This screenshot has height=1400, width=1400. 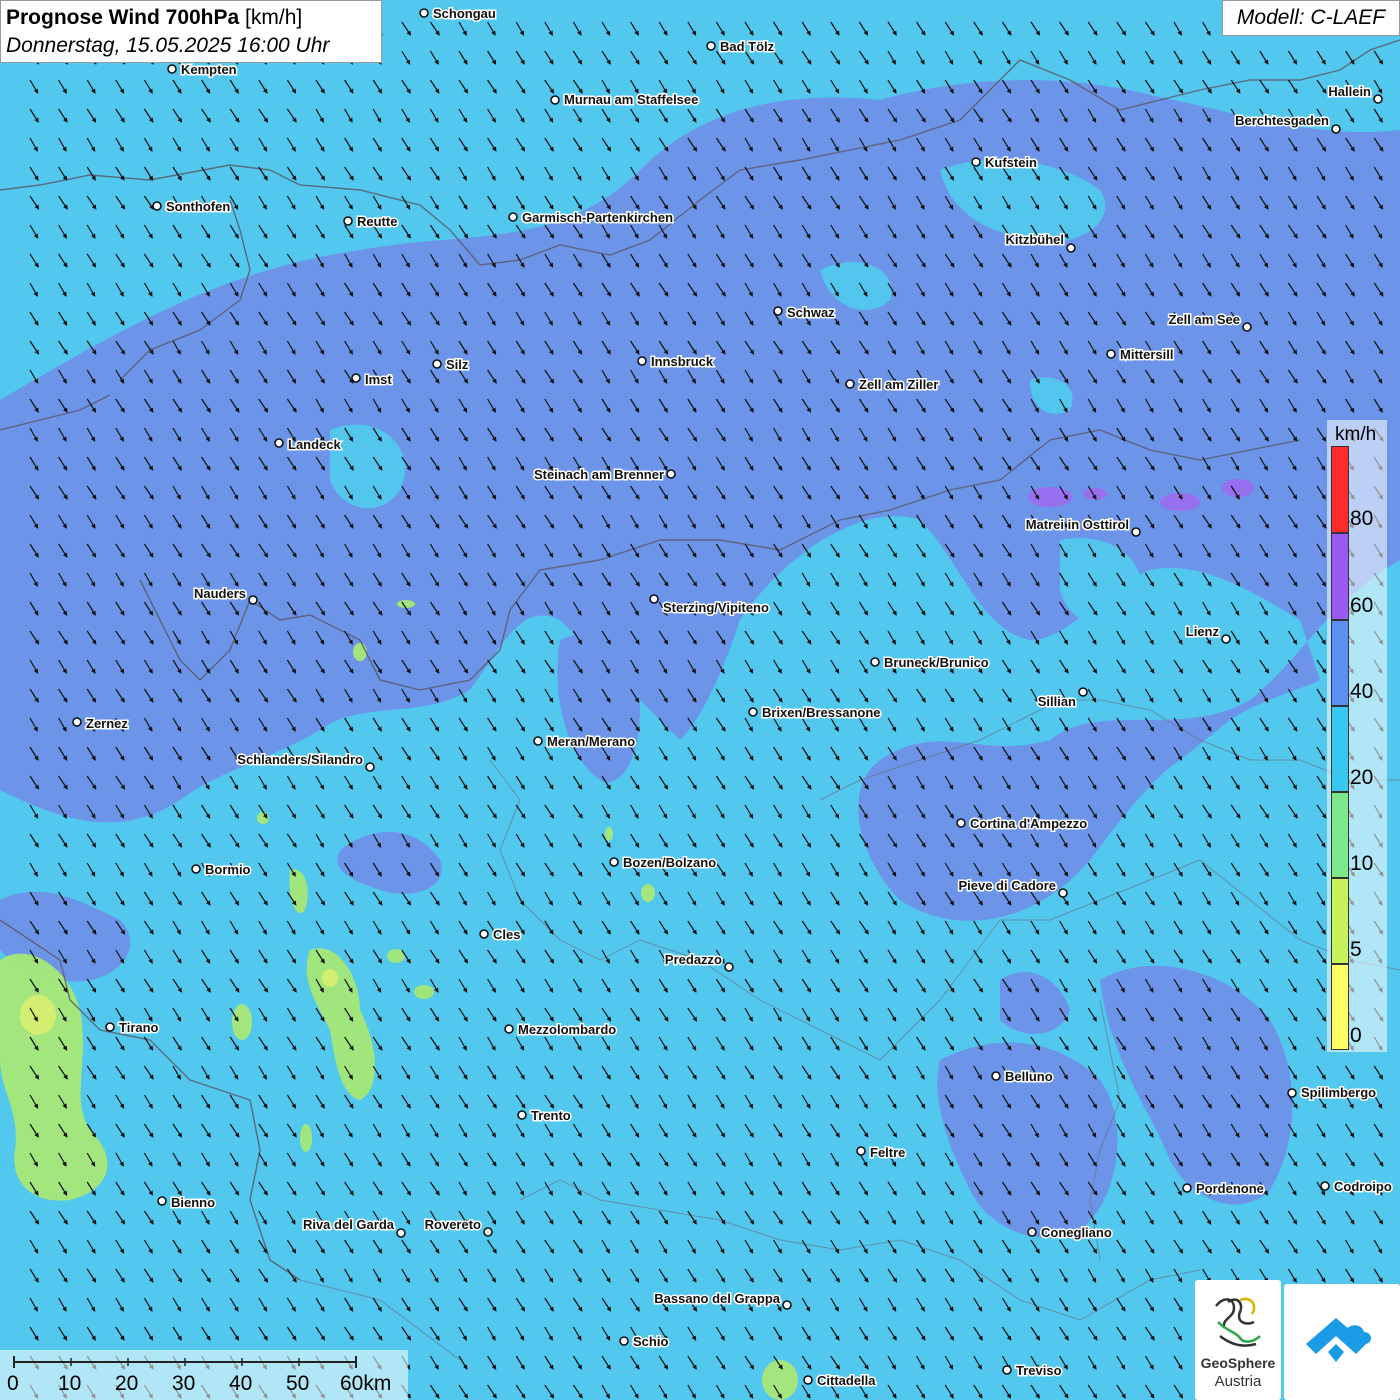 What do you see at coordinates (168, 45) in the screenshot?
I see `forecast-datetime: Donnerstag, 15.05.2025 16:00 Uhr` at bounding box center [168, 45].